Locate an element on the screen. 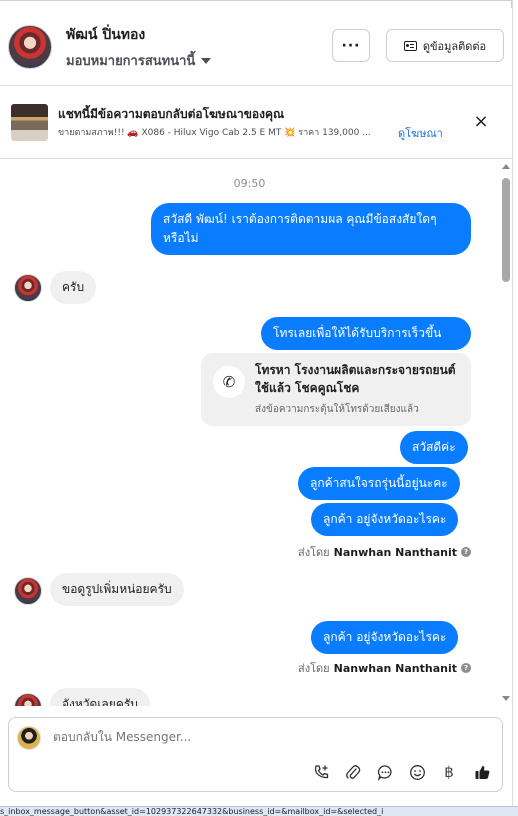 The image size is (518, 816). view-ad-link: ดูโฆษณา is located at coordinates (420, 133).